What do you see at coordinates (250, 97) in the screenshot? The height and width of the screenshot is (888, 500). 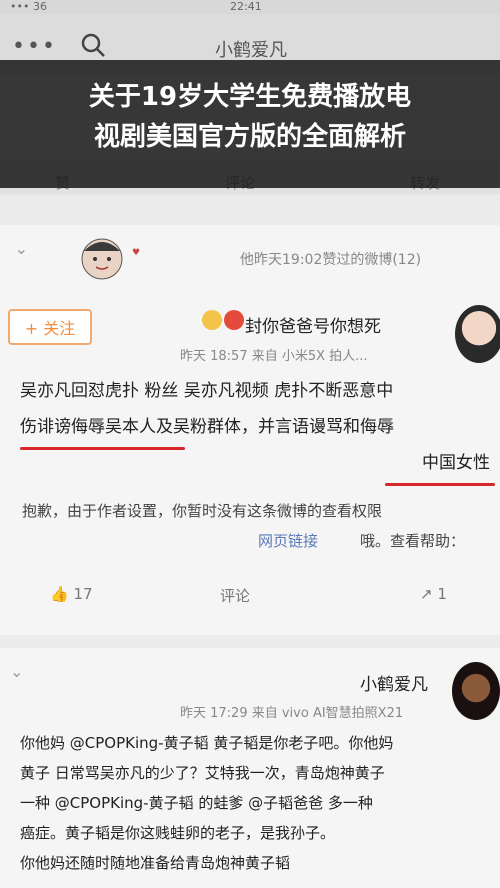 I see `banner-line-1: 关于19岁大学生免费播放电` at bounding box center [250, 97].